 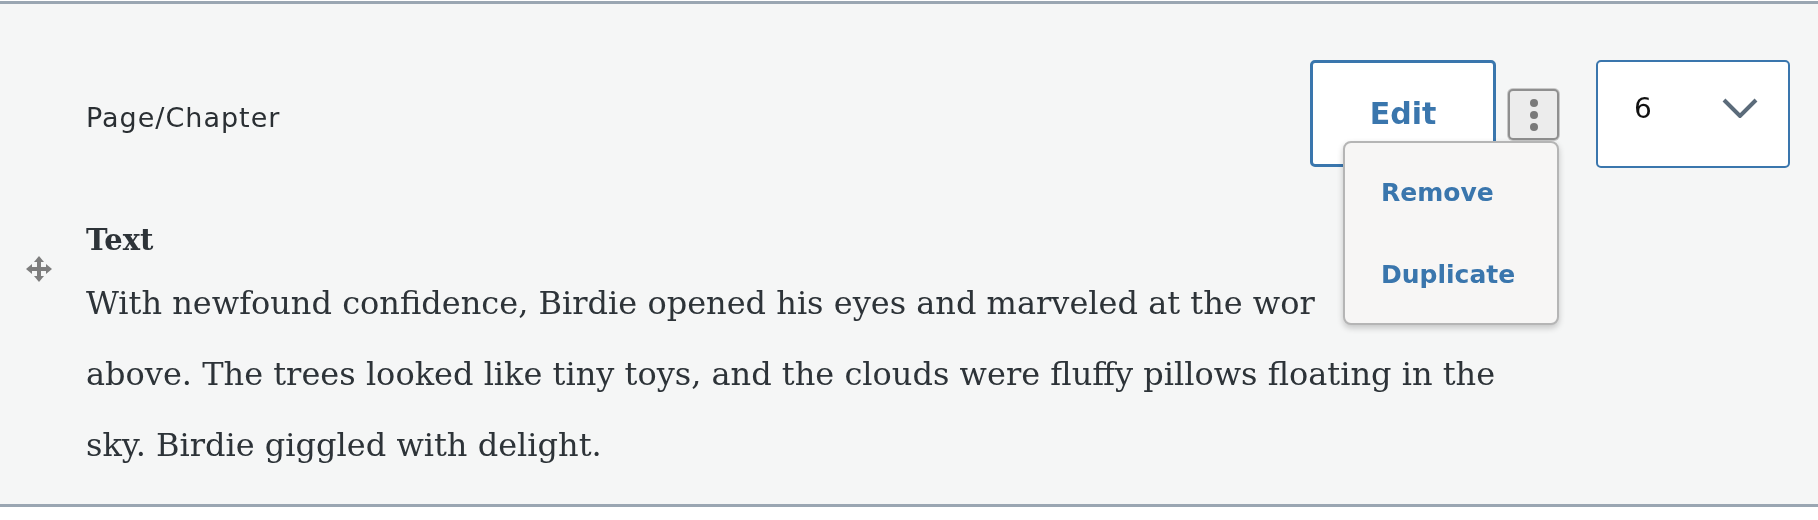 I want to click on page-select: 6, so click(x=1693, y=114).